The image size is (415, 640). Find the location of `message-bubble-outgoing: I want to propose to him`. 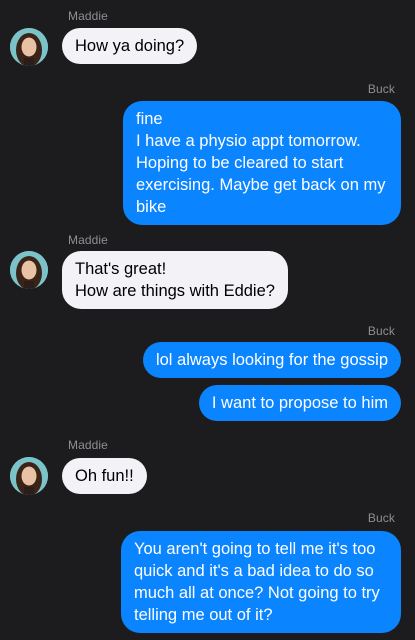

message-bubble-outgoing: I want to propose to him is located at coordinates (299, 403).